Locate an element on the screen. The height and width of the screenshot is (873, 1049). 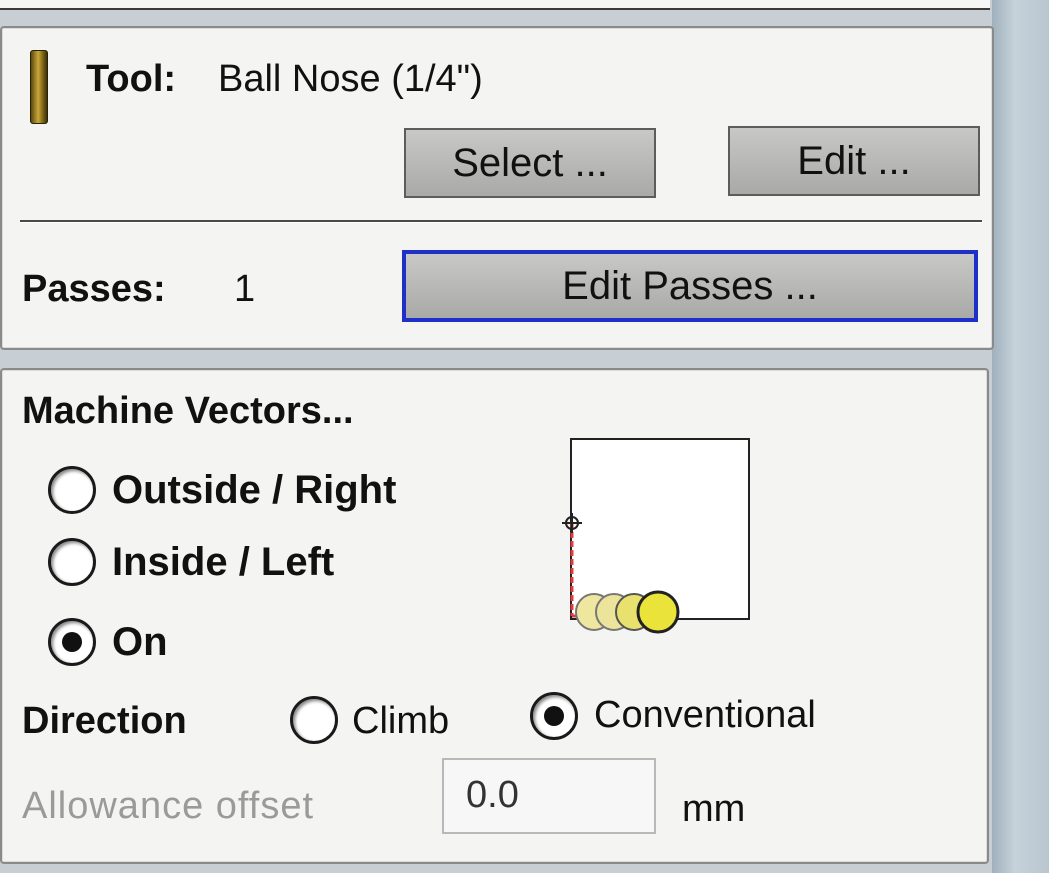
on-label: On is located at coordinates (140, 642).